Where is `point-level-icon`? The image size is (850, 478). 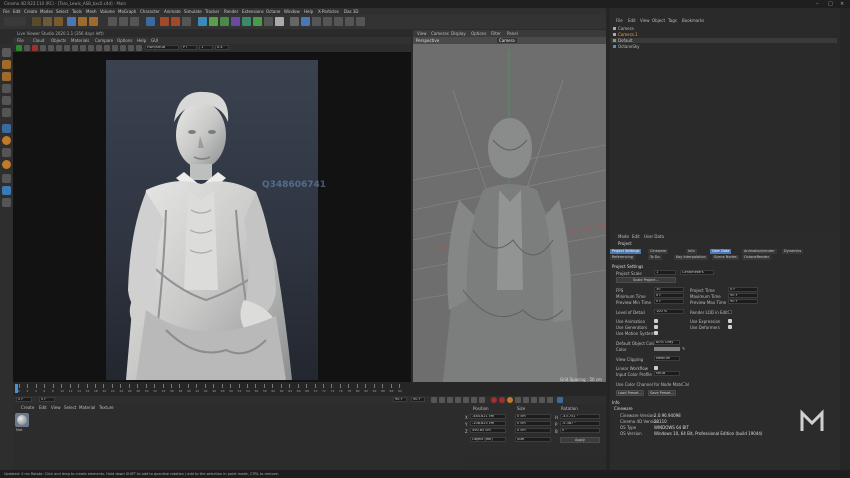 point-level-icon is located at coordinates (550, 400).